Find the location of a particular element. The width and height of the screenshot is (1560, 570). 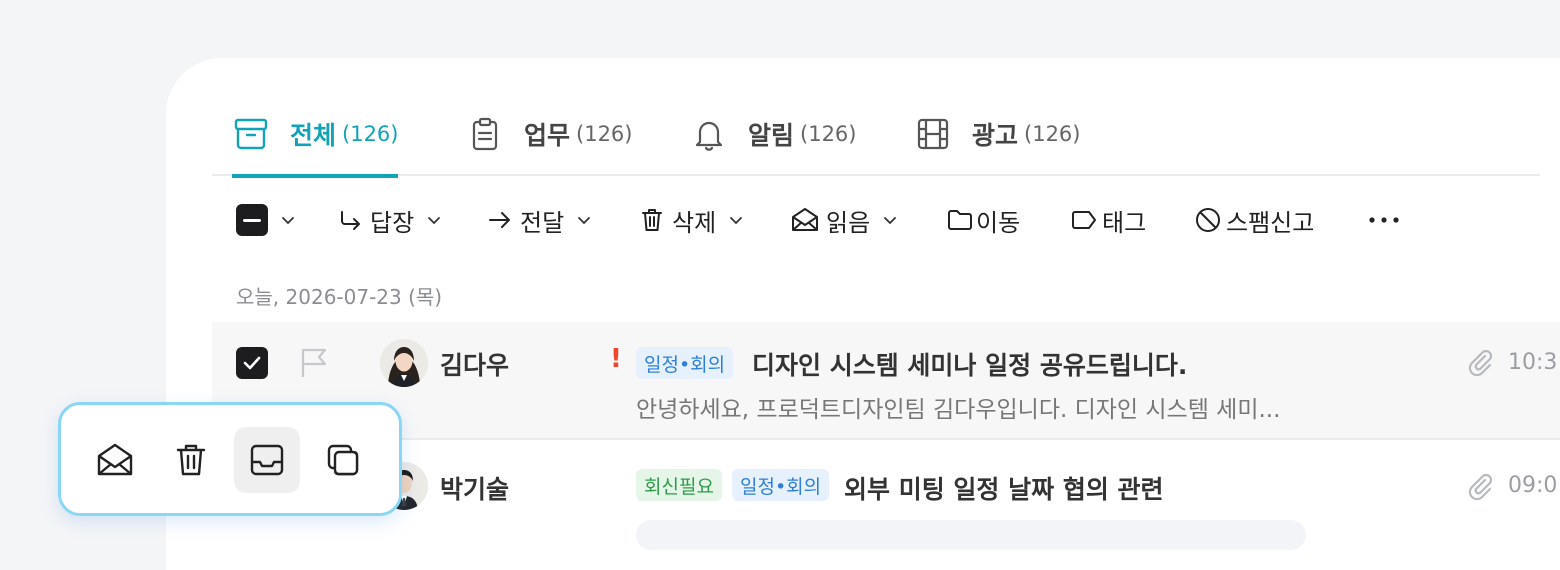

tab-alerts-label: 알림 is located at coordinates (771, 135).